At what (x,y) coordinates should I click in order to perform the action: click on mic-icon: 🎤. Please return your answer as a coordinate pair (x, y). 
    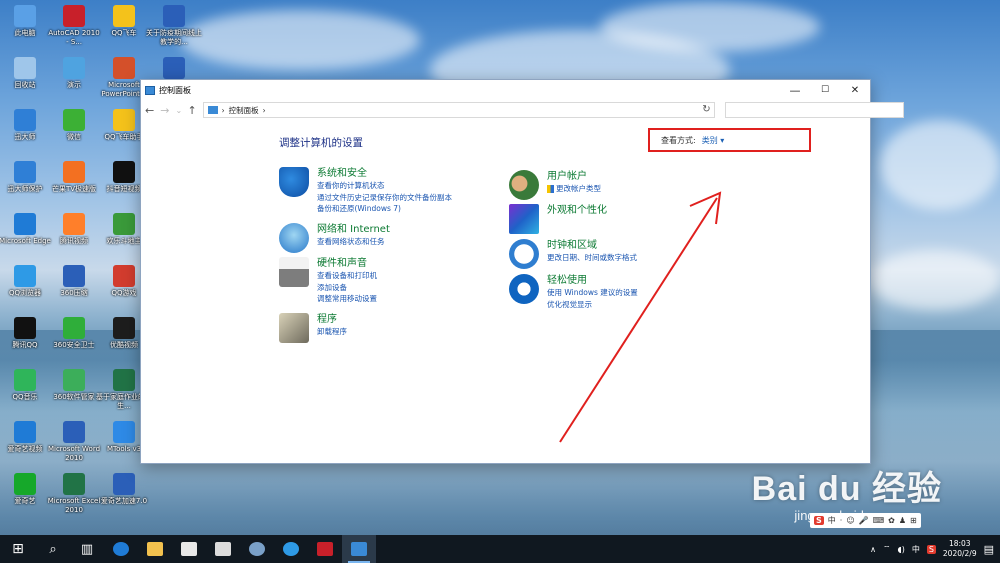
    Looking at the image, I should click on (864, 520).